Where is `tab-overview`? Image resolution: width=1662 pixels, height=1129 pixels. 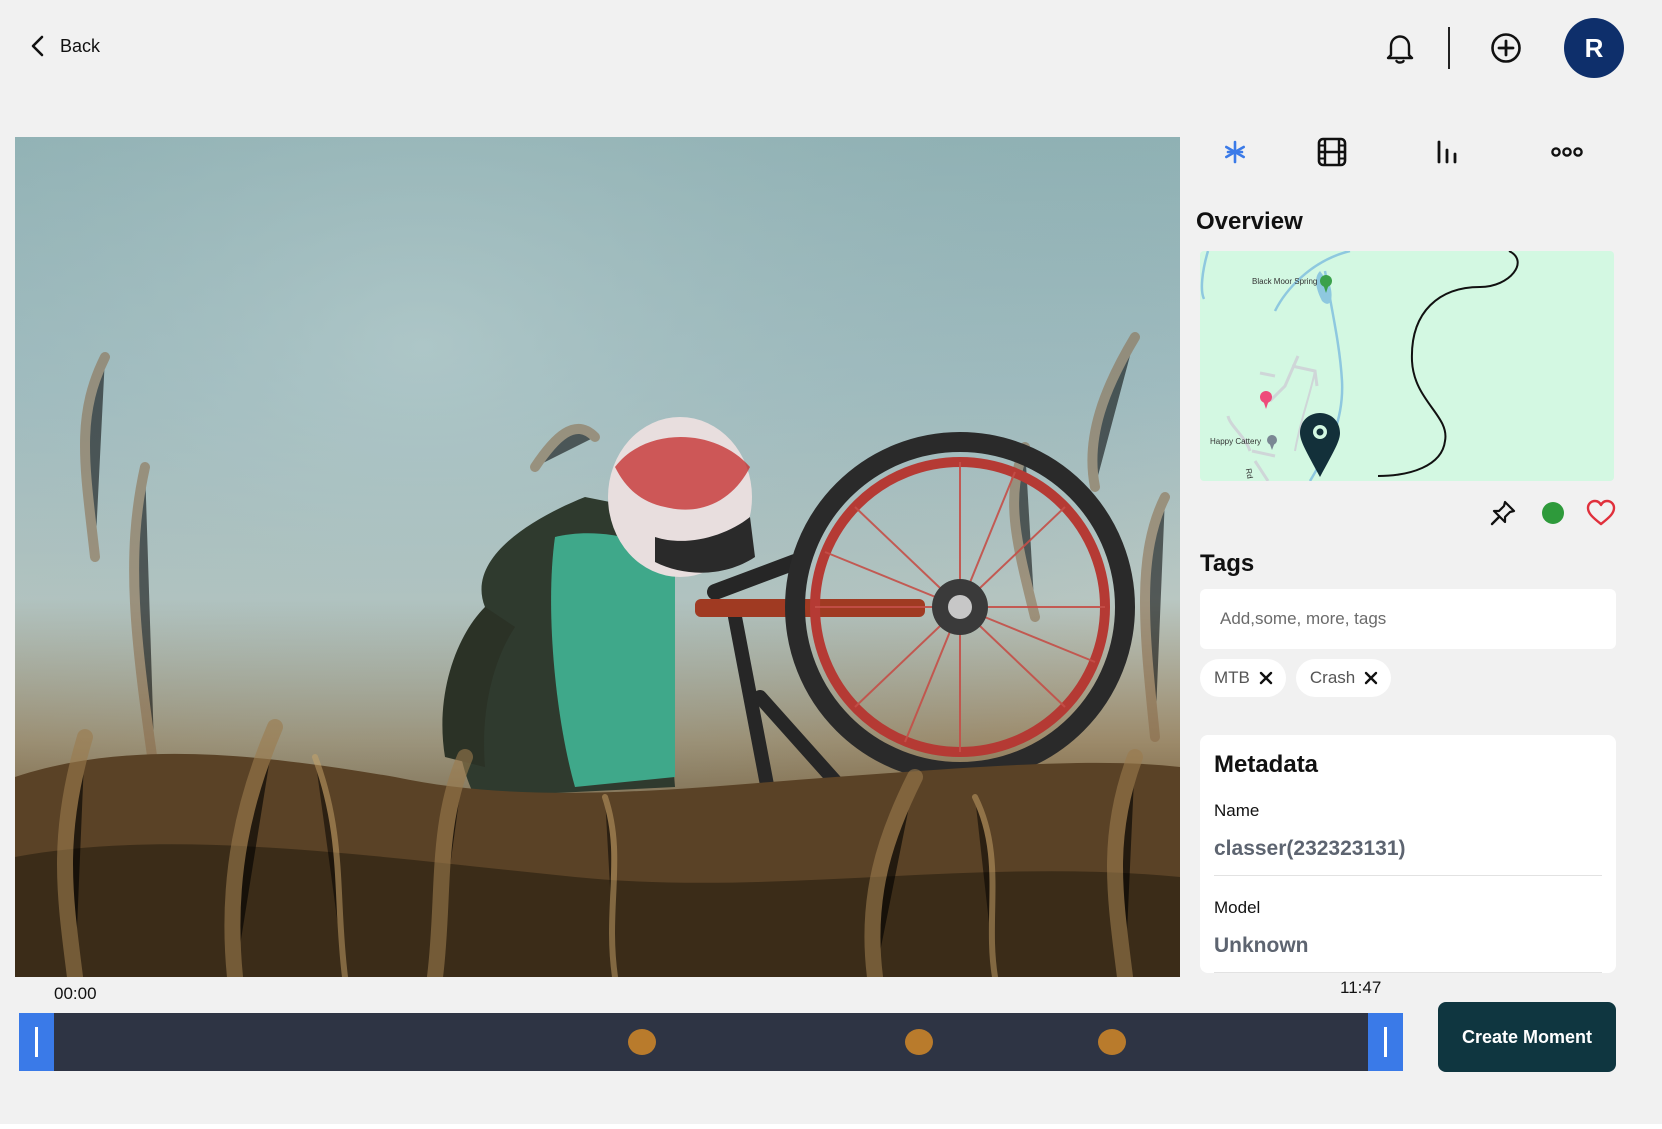
tab-overview is located at coordinates (1235, 152).